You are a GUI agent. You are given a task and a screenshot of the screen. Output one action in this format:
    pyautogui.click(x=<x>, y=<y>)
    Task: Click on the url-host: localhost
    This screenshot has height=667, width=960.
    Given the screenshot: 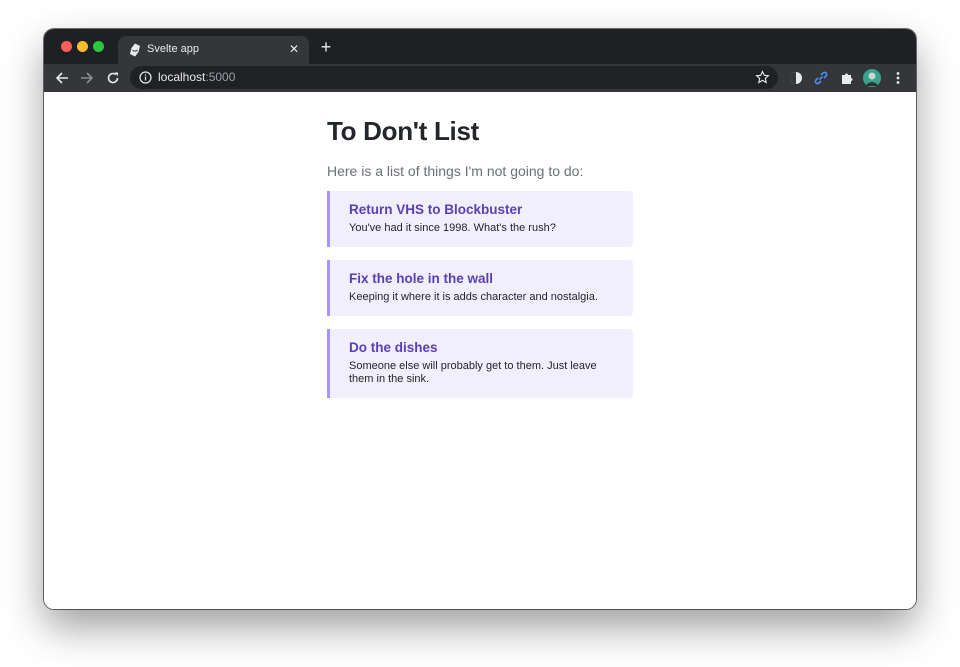 What is the action you would take?
    pyautogui.click(x=182, y=77)
    